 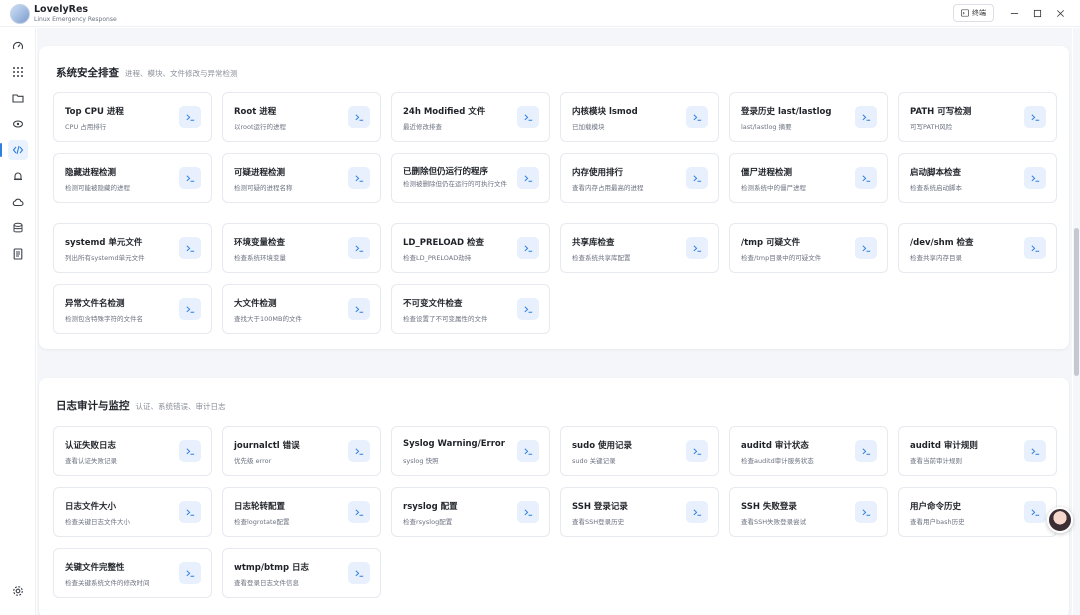 I want to click on close-button, so click(x=1060, y=13).